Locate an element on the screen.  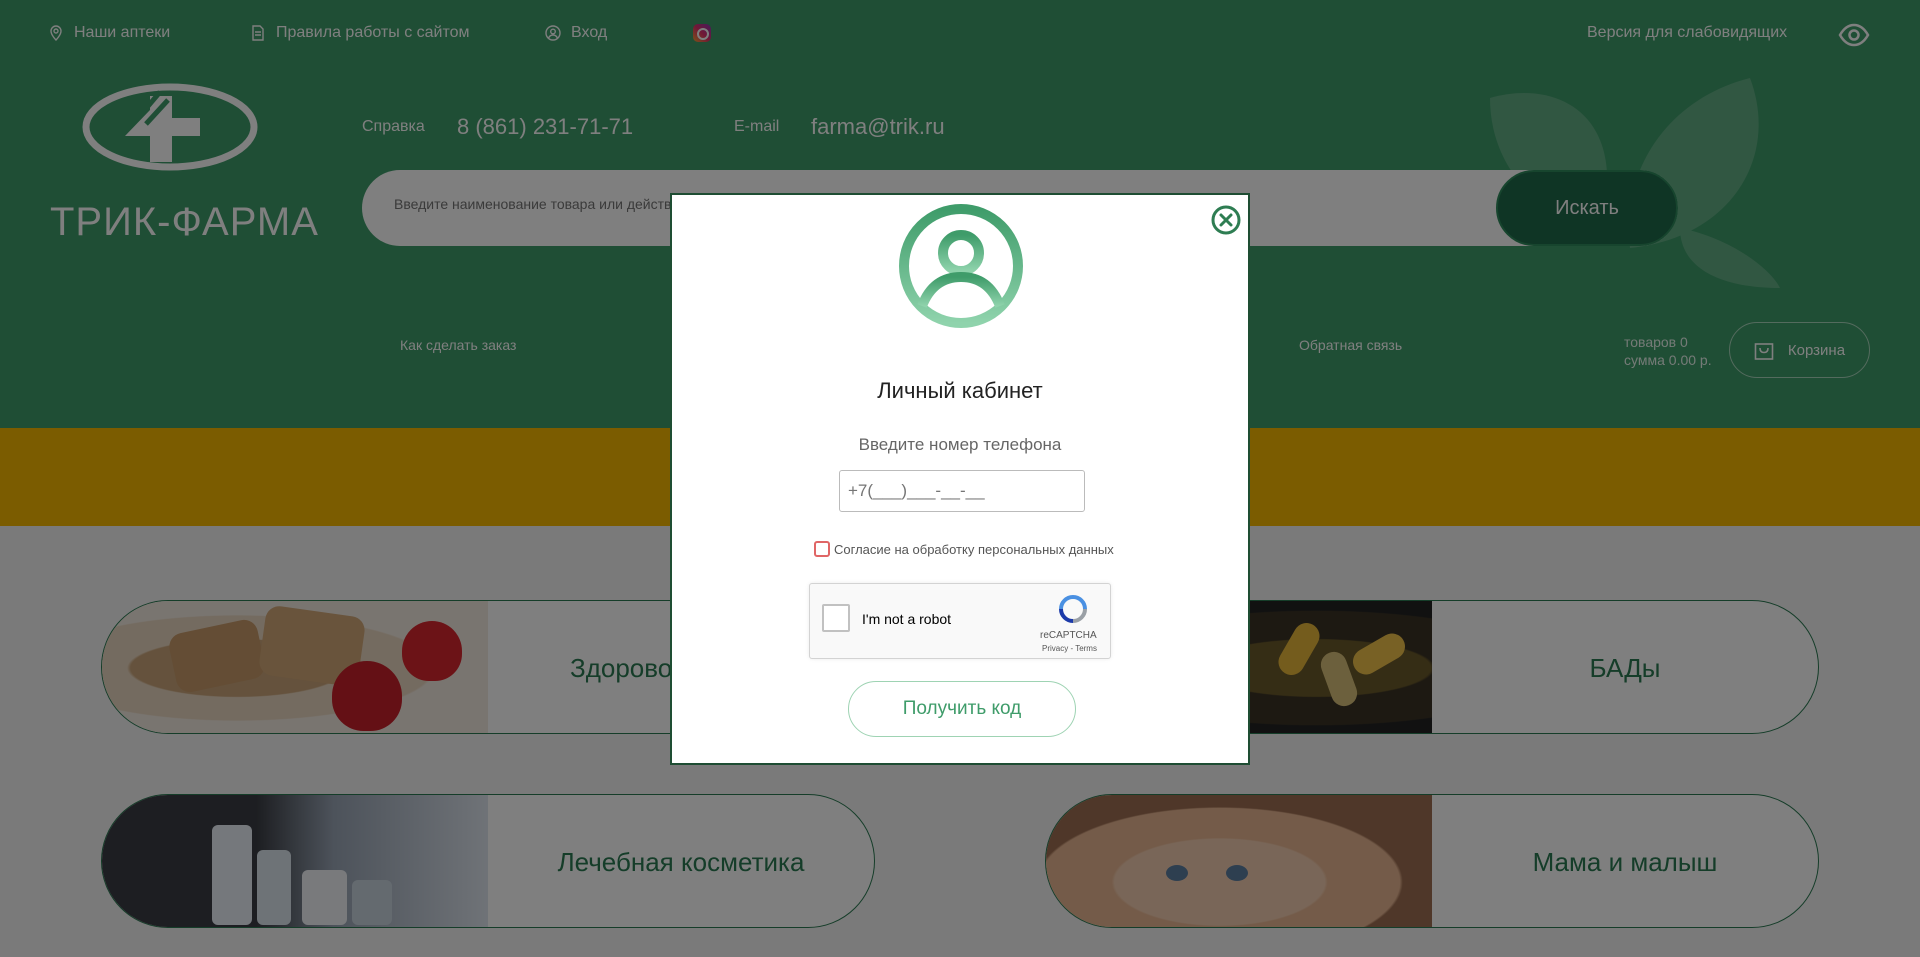
modal-subtitle: Введите номер телефона is located at coordinates (960, 444).